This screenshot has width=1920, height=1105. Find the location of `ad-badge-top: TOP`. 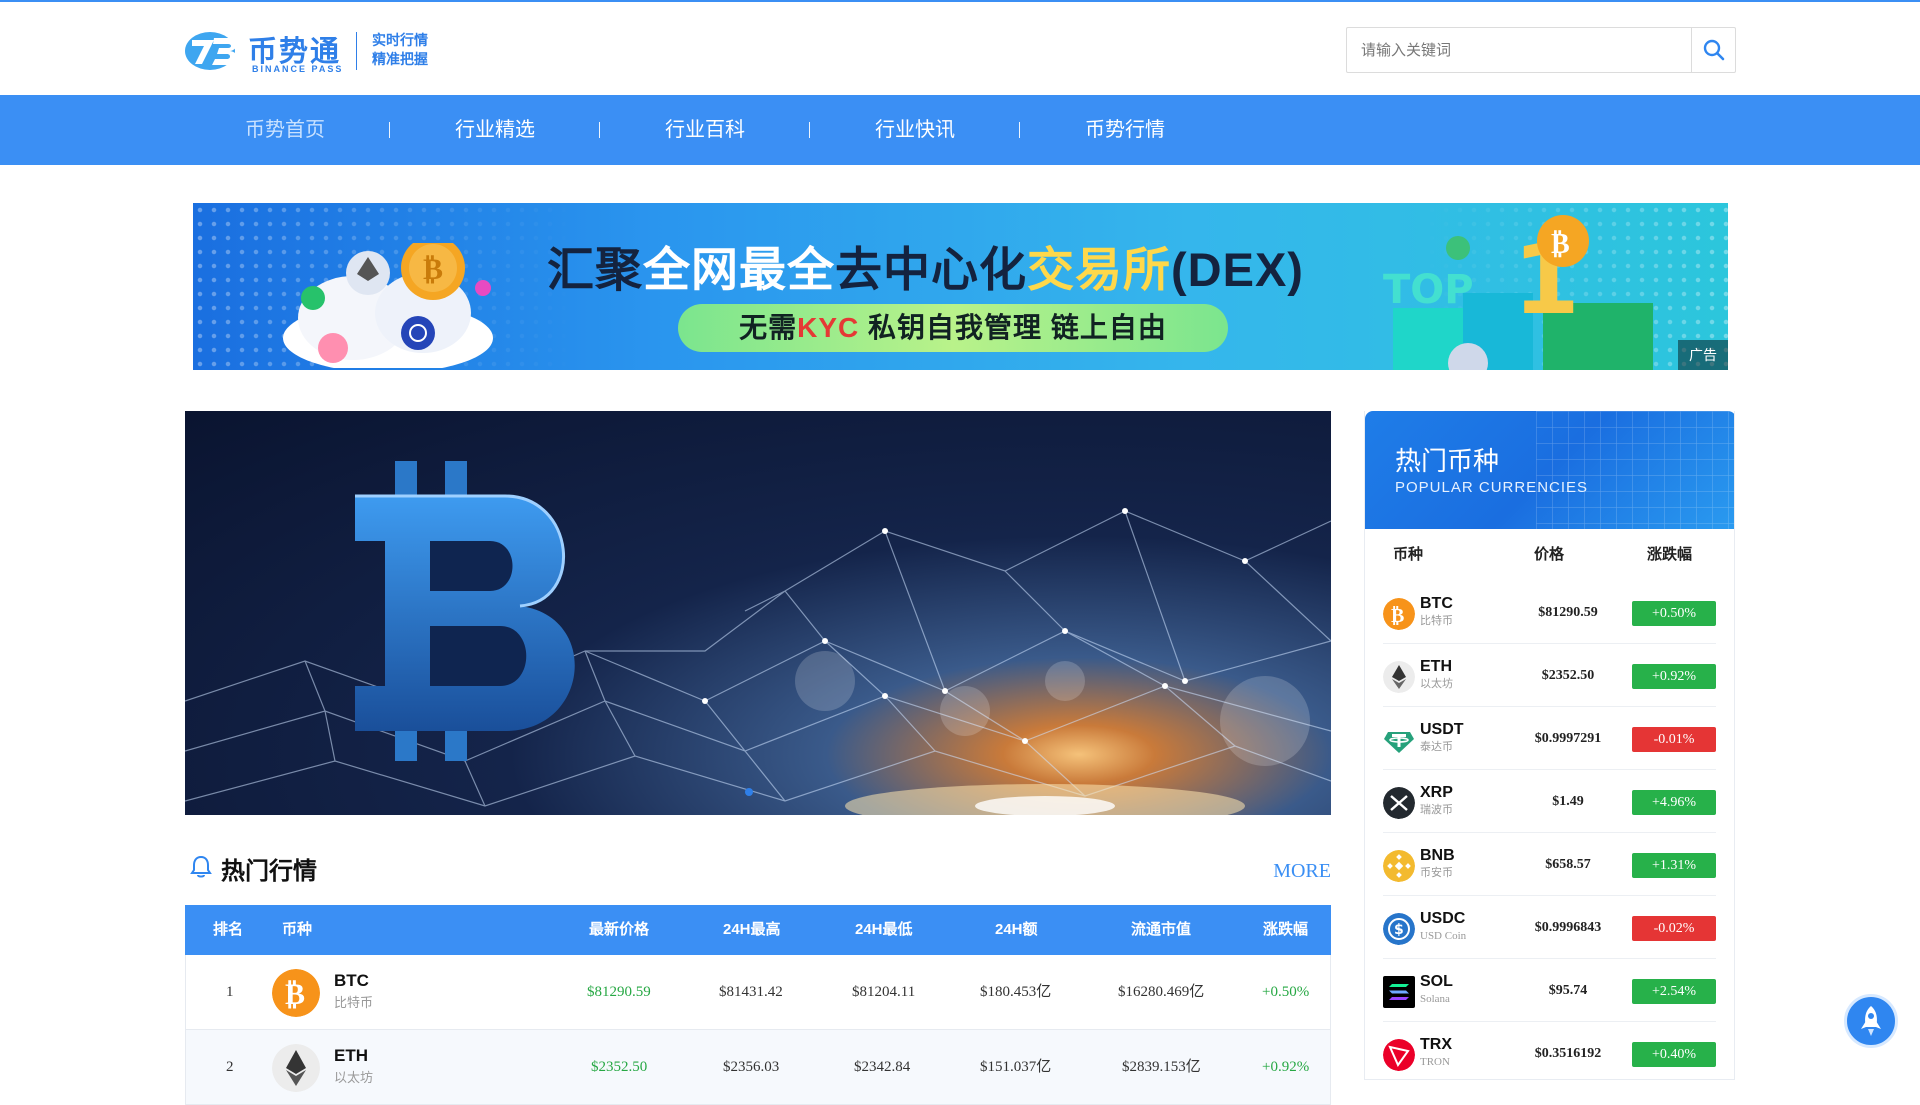

ad-badge-top: TOP is located at coordinates (1428, 290).